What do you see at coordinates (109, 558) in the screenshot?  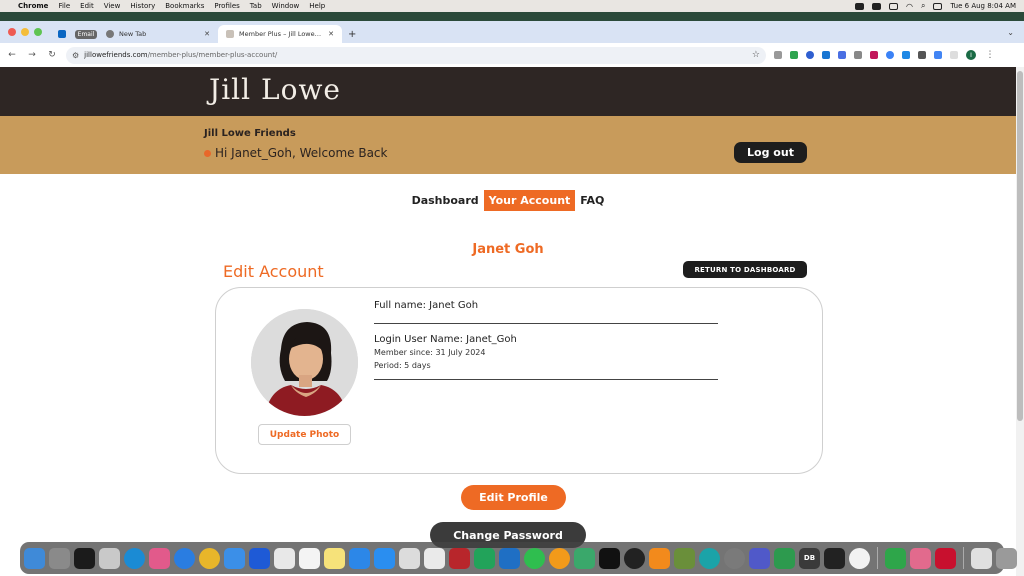 I see `launchpad-icon` at bounding box center [109, 558].